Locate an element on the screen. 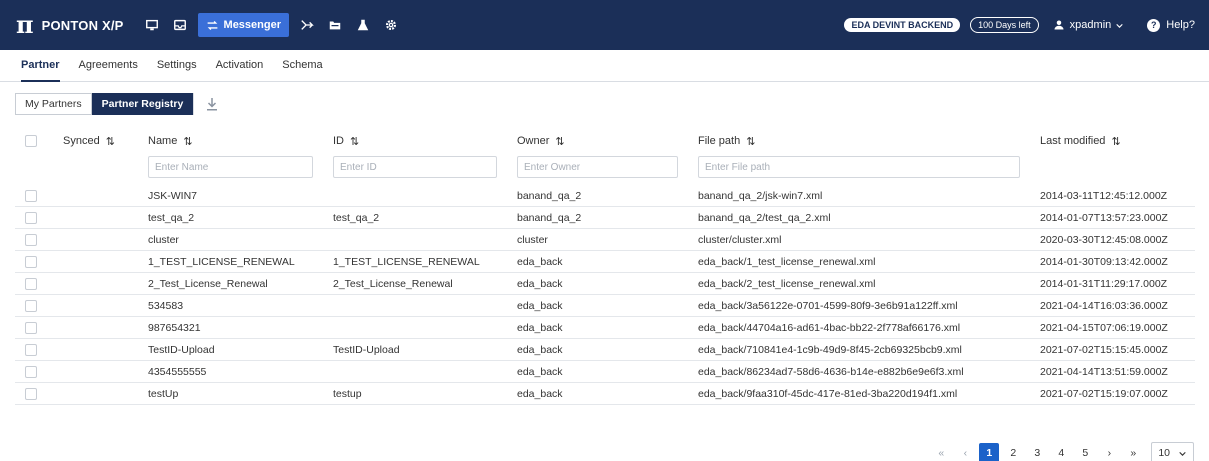 The width and height of the screenshot is (1209, 461). select-all-checkbox is located at coordinates (31, 141).